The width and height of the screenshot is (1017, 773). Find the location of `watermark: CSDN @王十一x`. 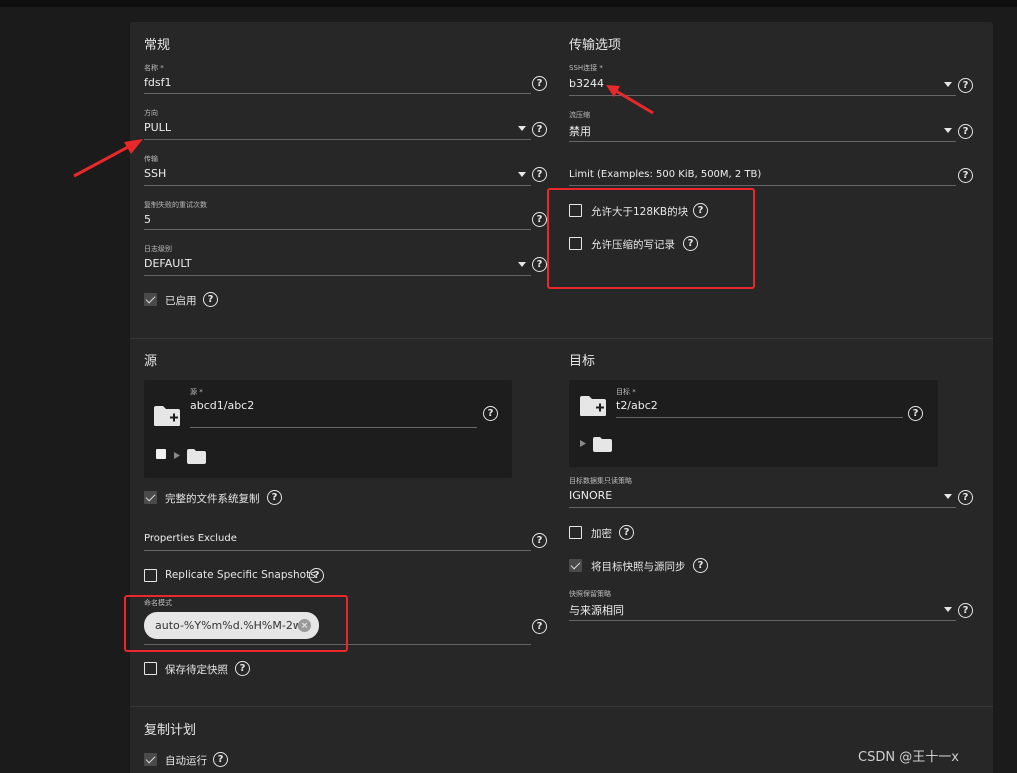

watermark: CSDN @王十一x is located at coordinates (908, 757).